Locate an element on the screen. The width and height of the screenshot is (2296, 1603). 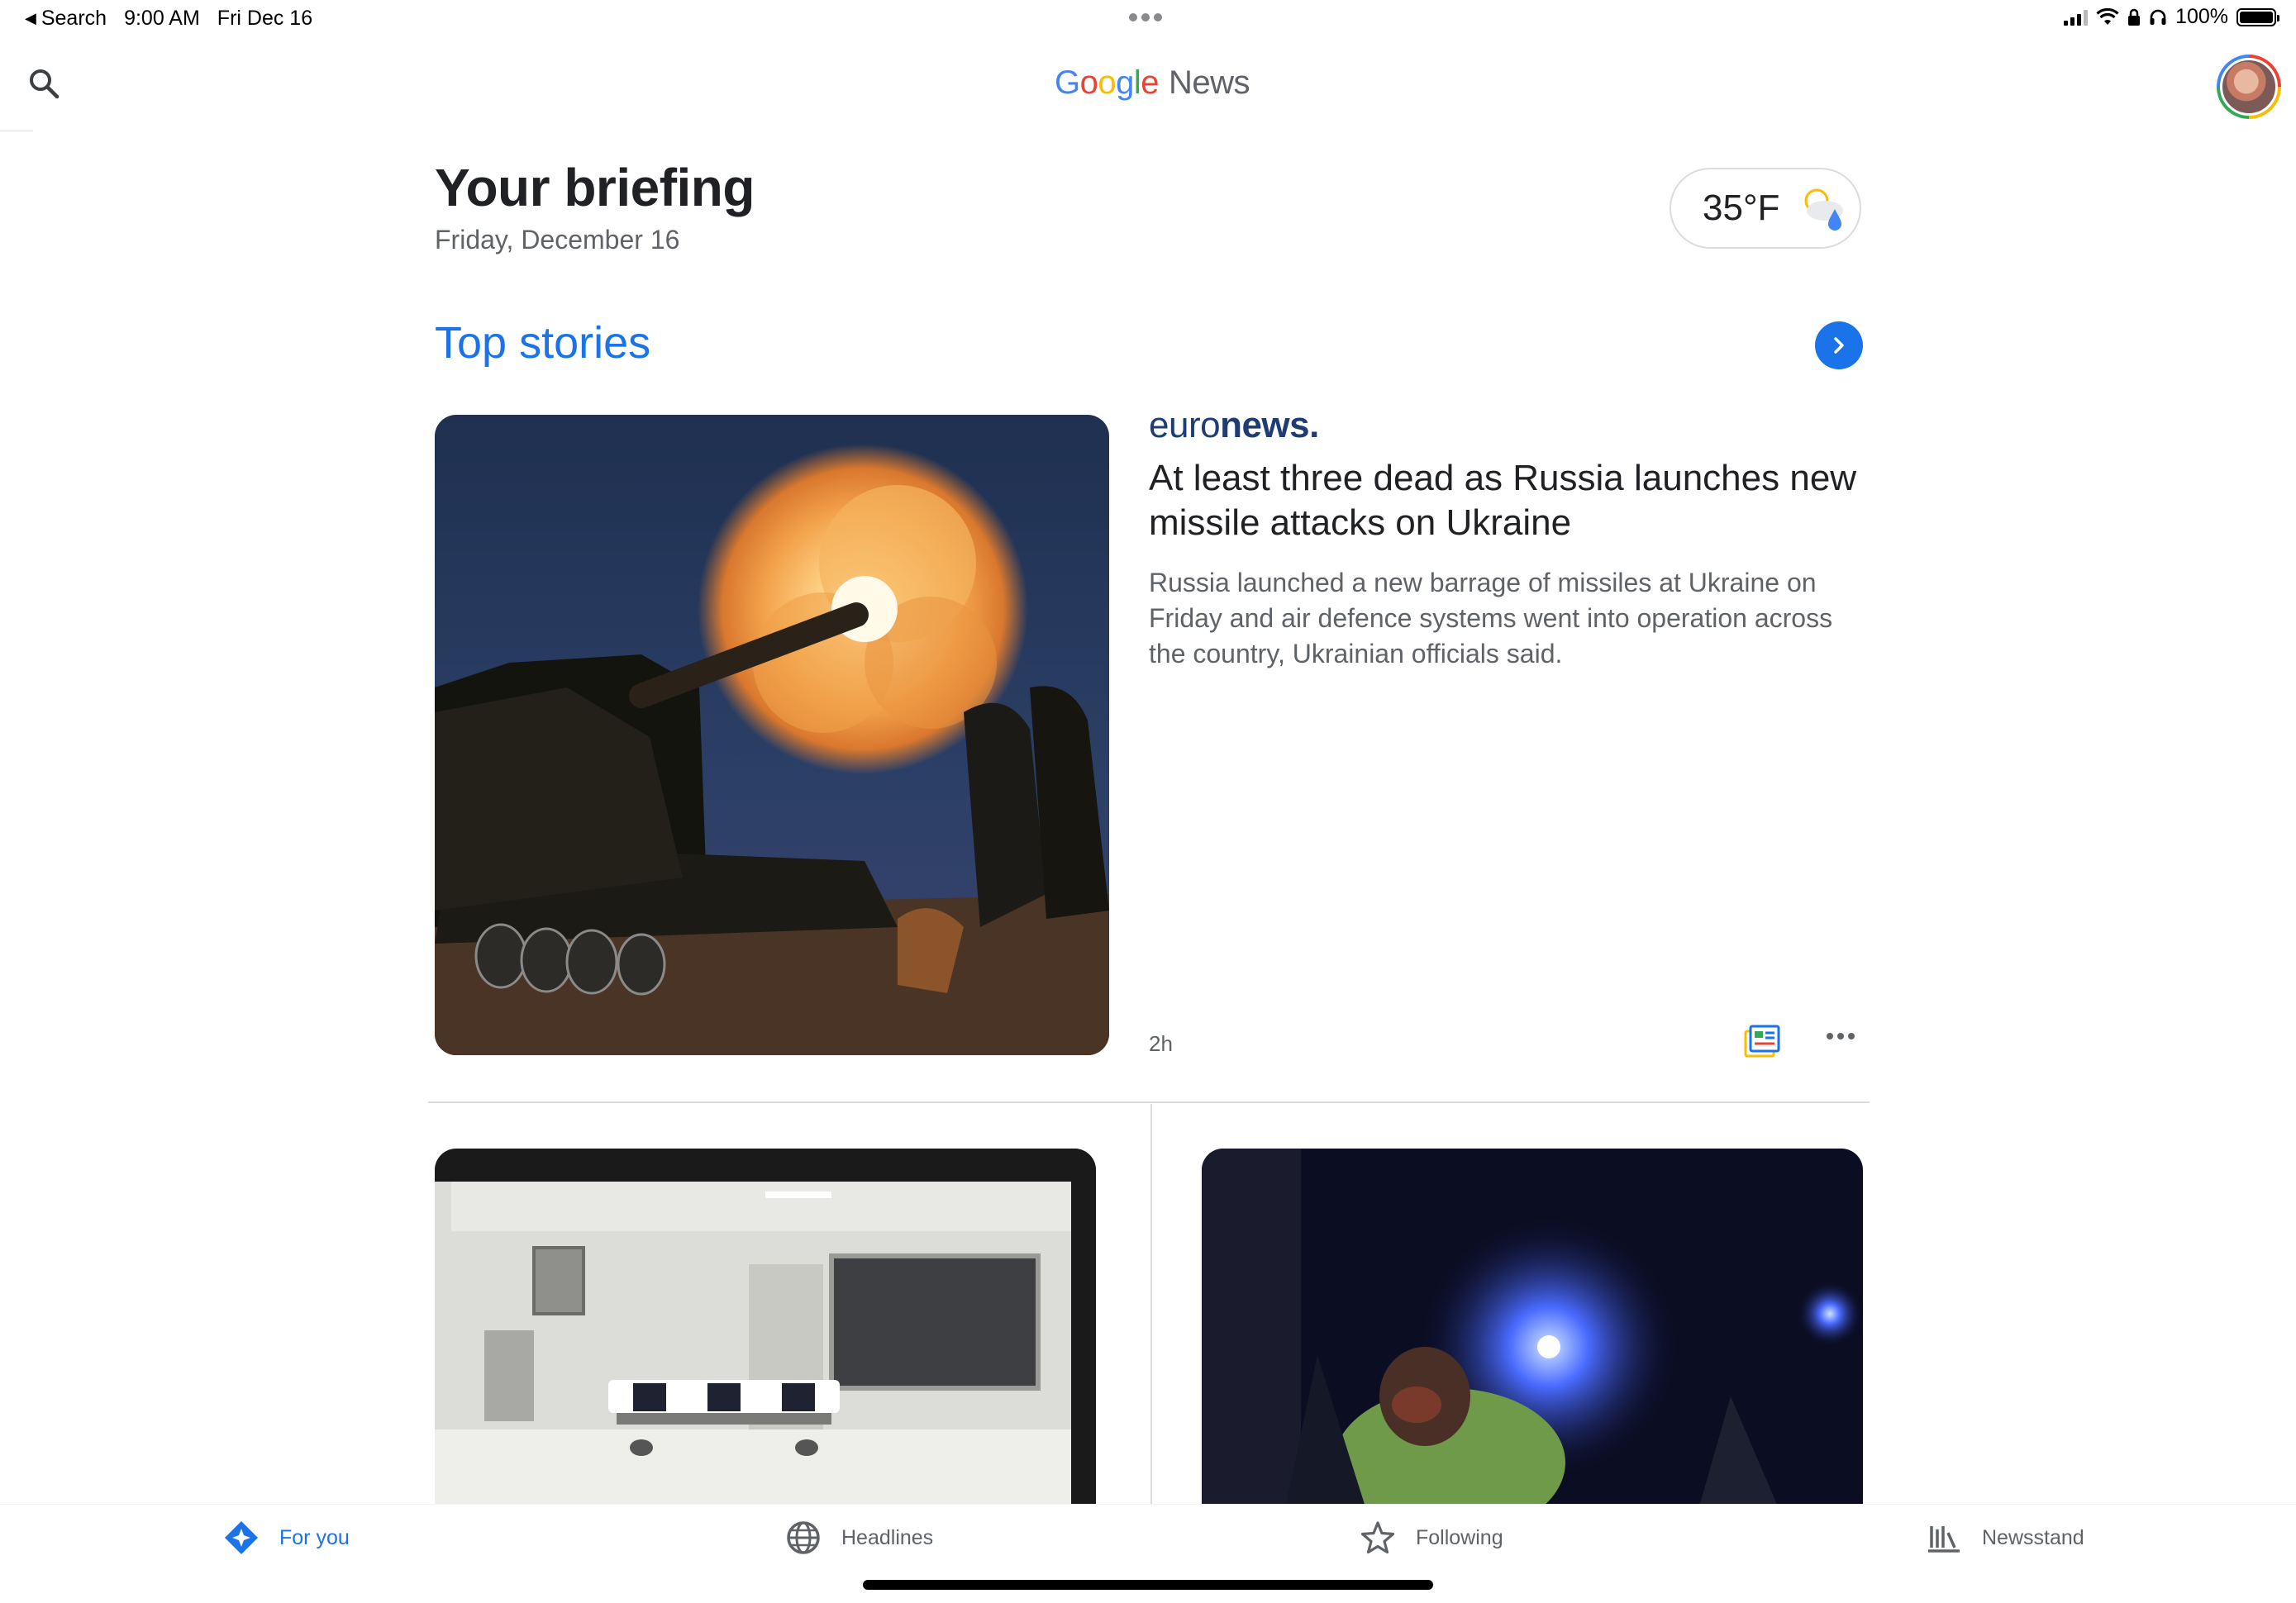
search-icon is located at coordinates (45, 84).